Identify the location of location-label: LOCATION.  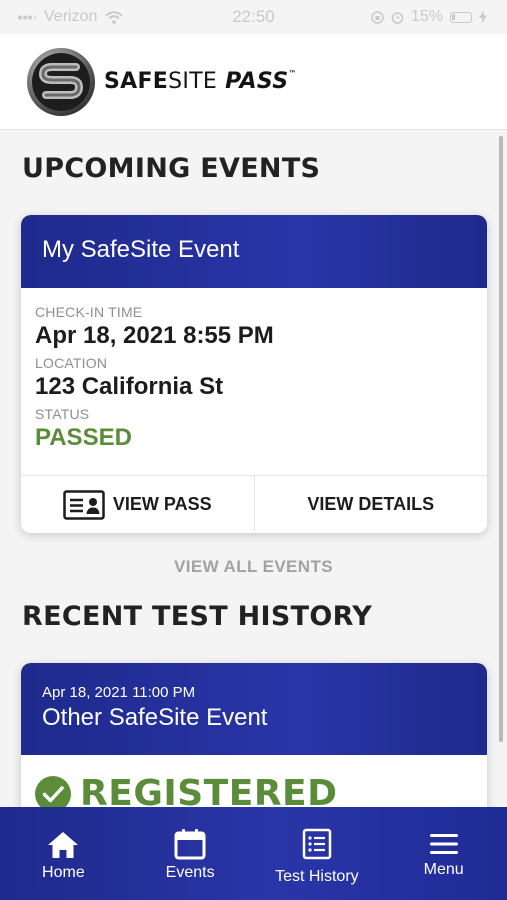
(71, 363).